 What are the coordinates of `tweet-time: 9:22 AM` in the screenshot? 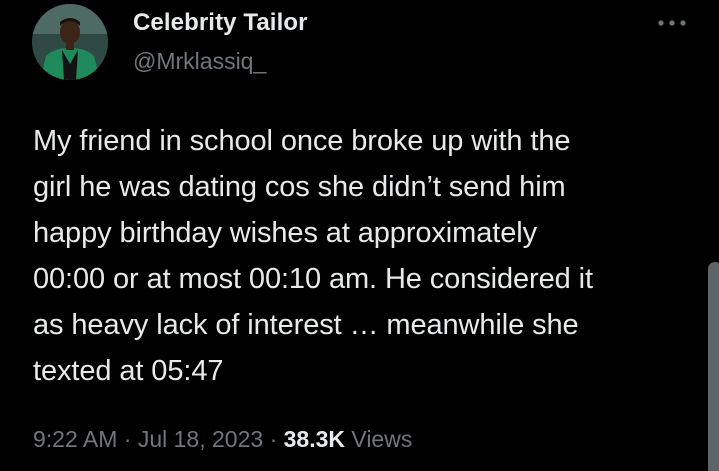 It's located at (75, 439).